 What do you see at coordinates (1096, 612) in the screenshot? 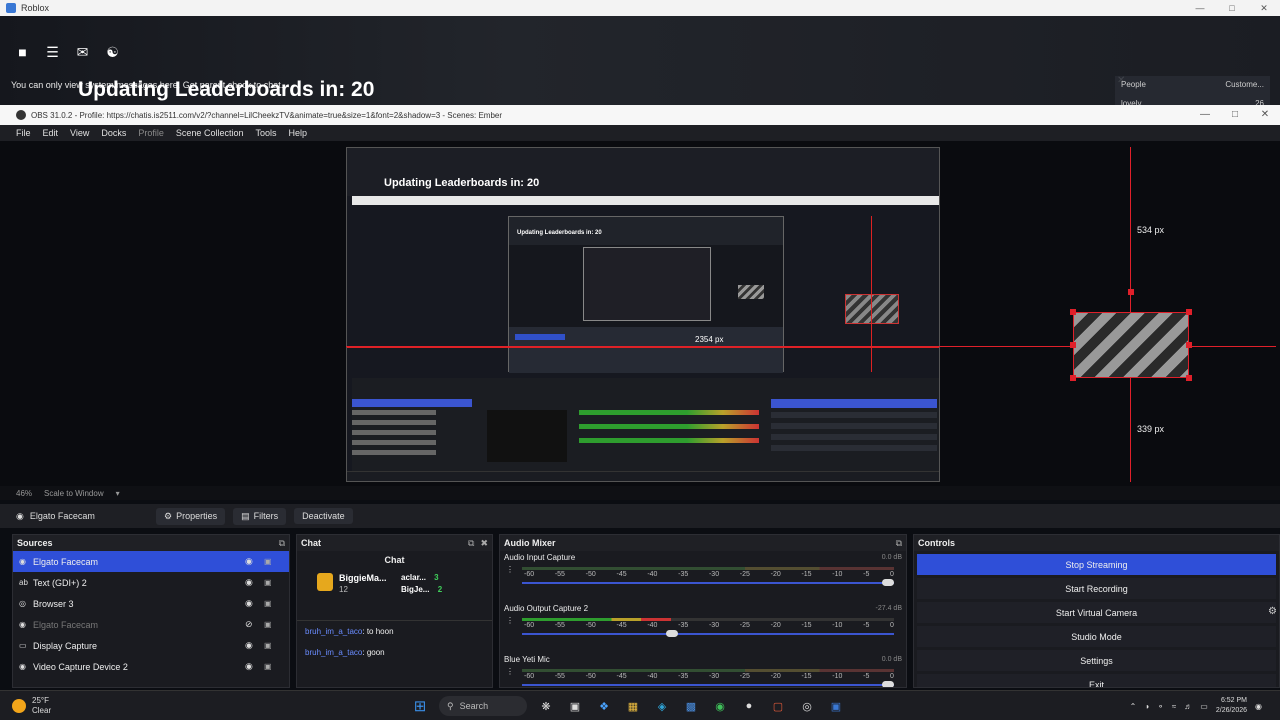
I see `start-virtual-camera-button: Start Virtual Camera` at bounding box center [1096, 612].